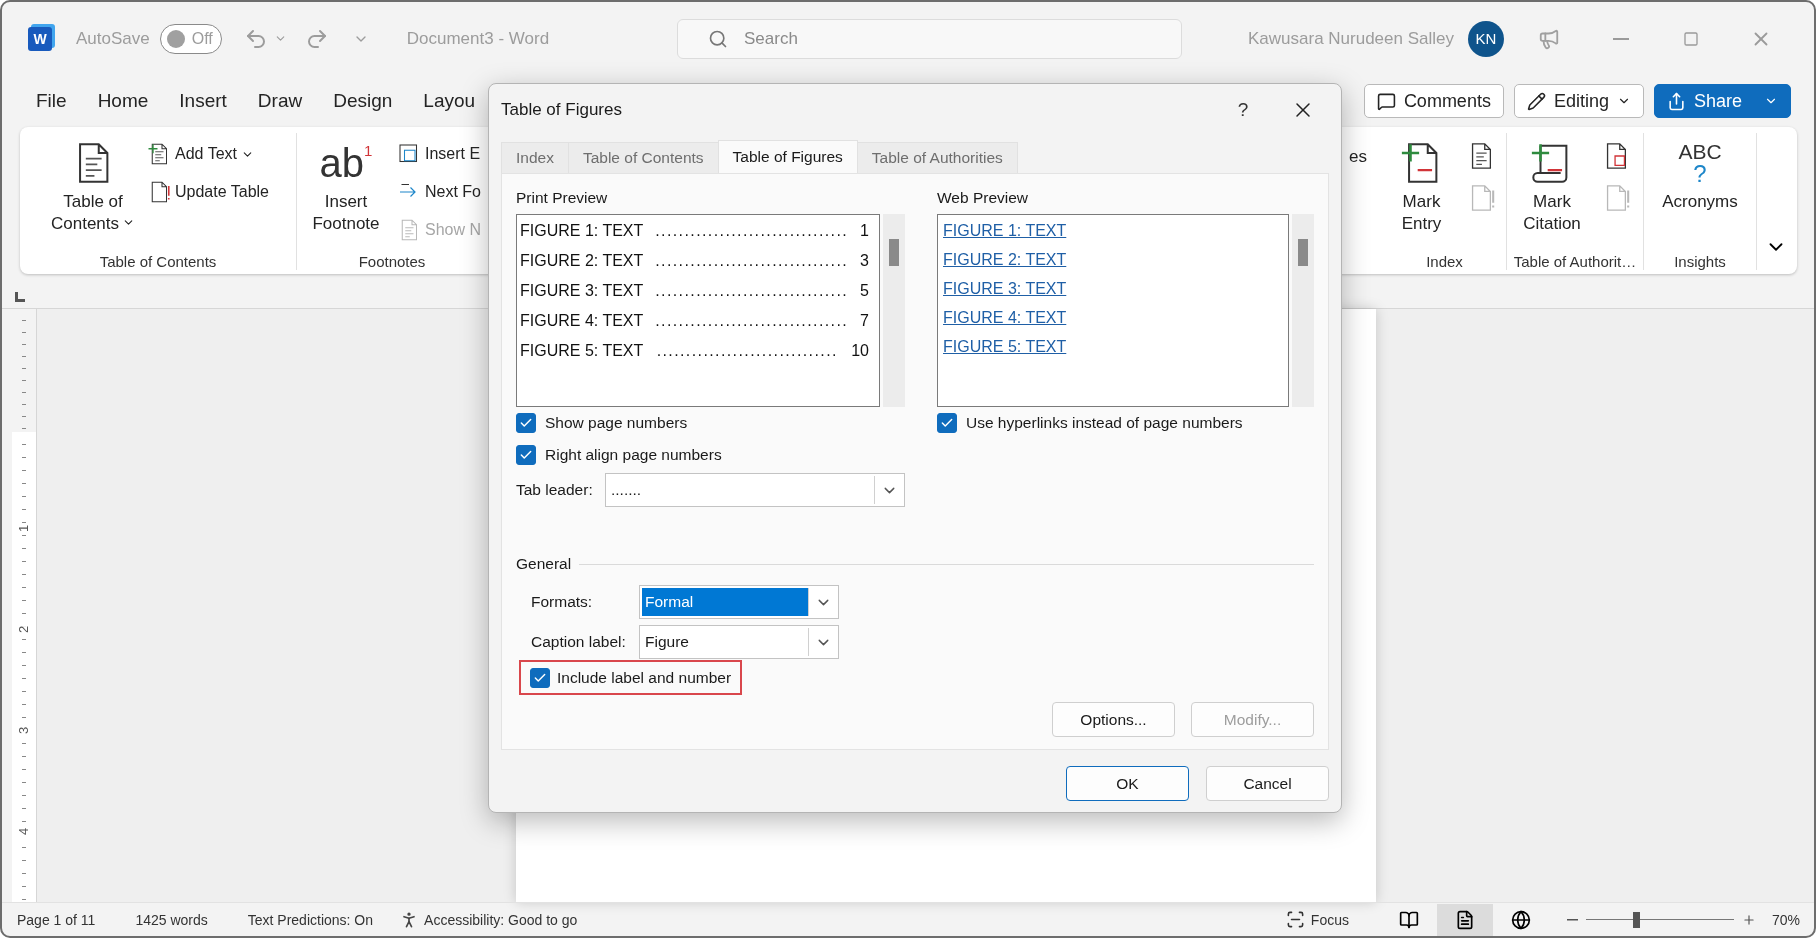 Image resolution: width=1816 pixels, height=938 pixels. Describe the element at coordinates (56, 919) in the screenshot. I see `page-count: Page 1 of 11` at that location.